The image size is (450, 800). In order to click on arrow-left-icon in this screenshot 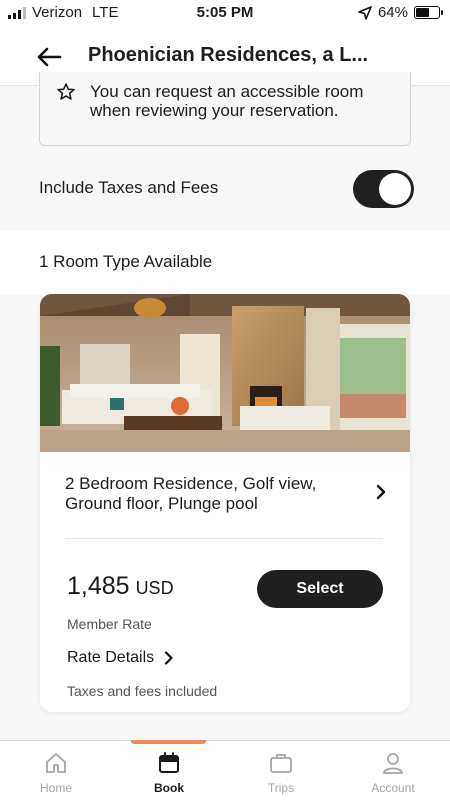, I will do `click(49, 57)`.